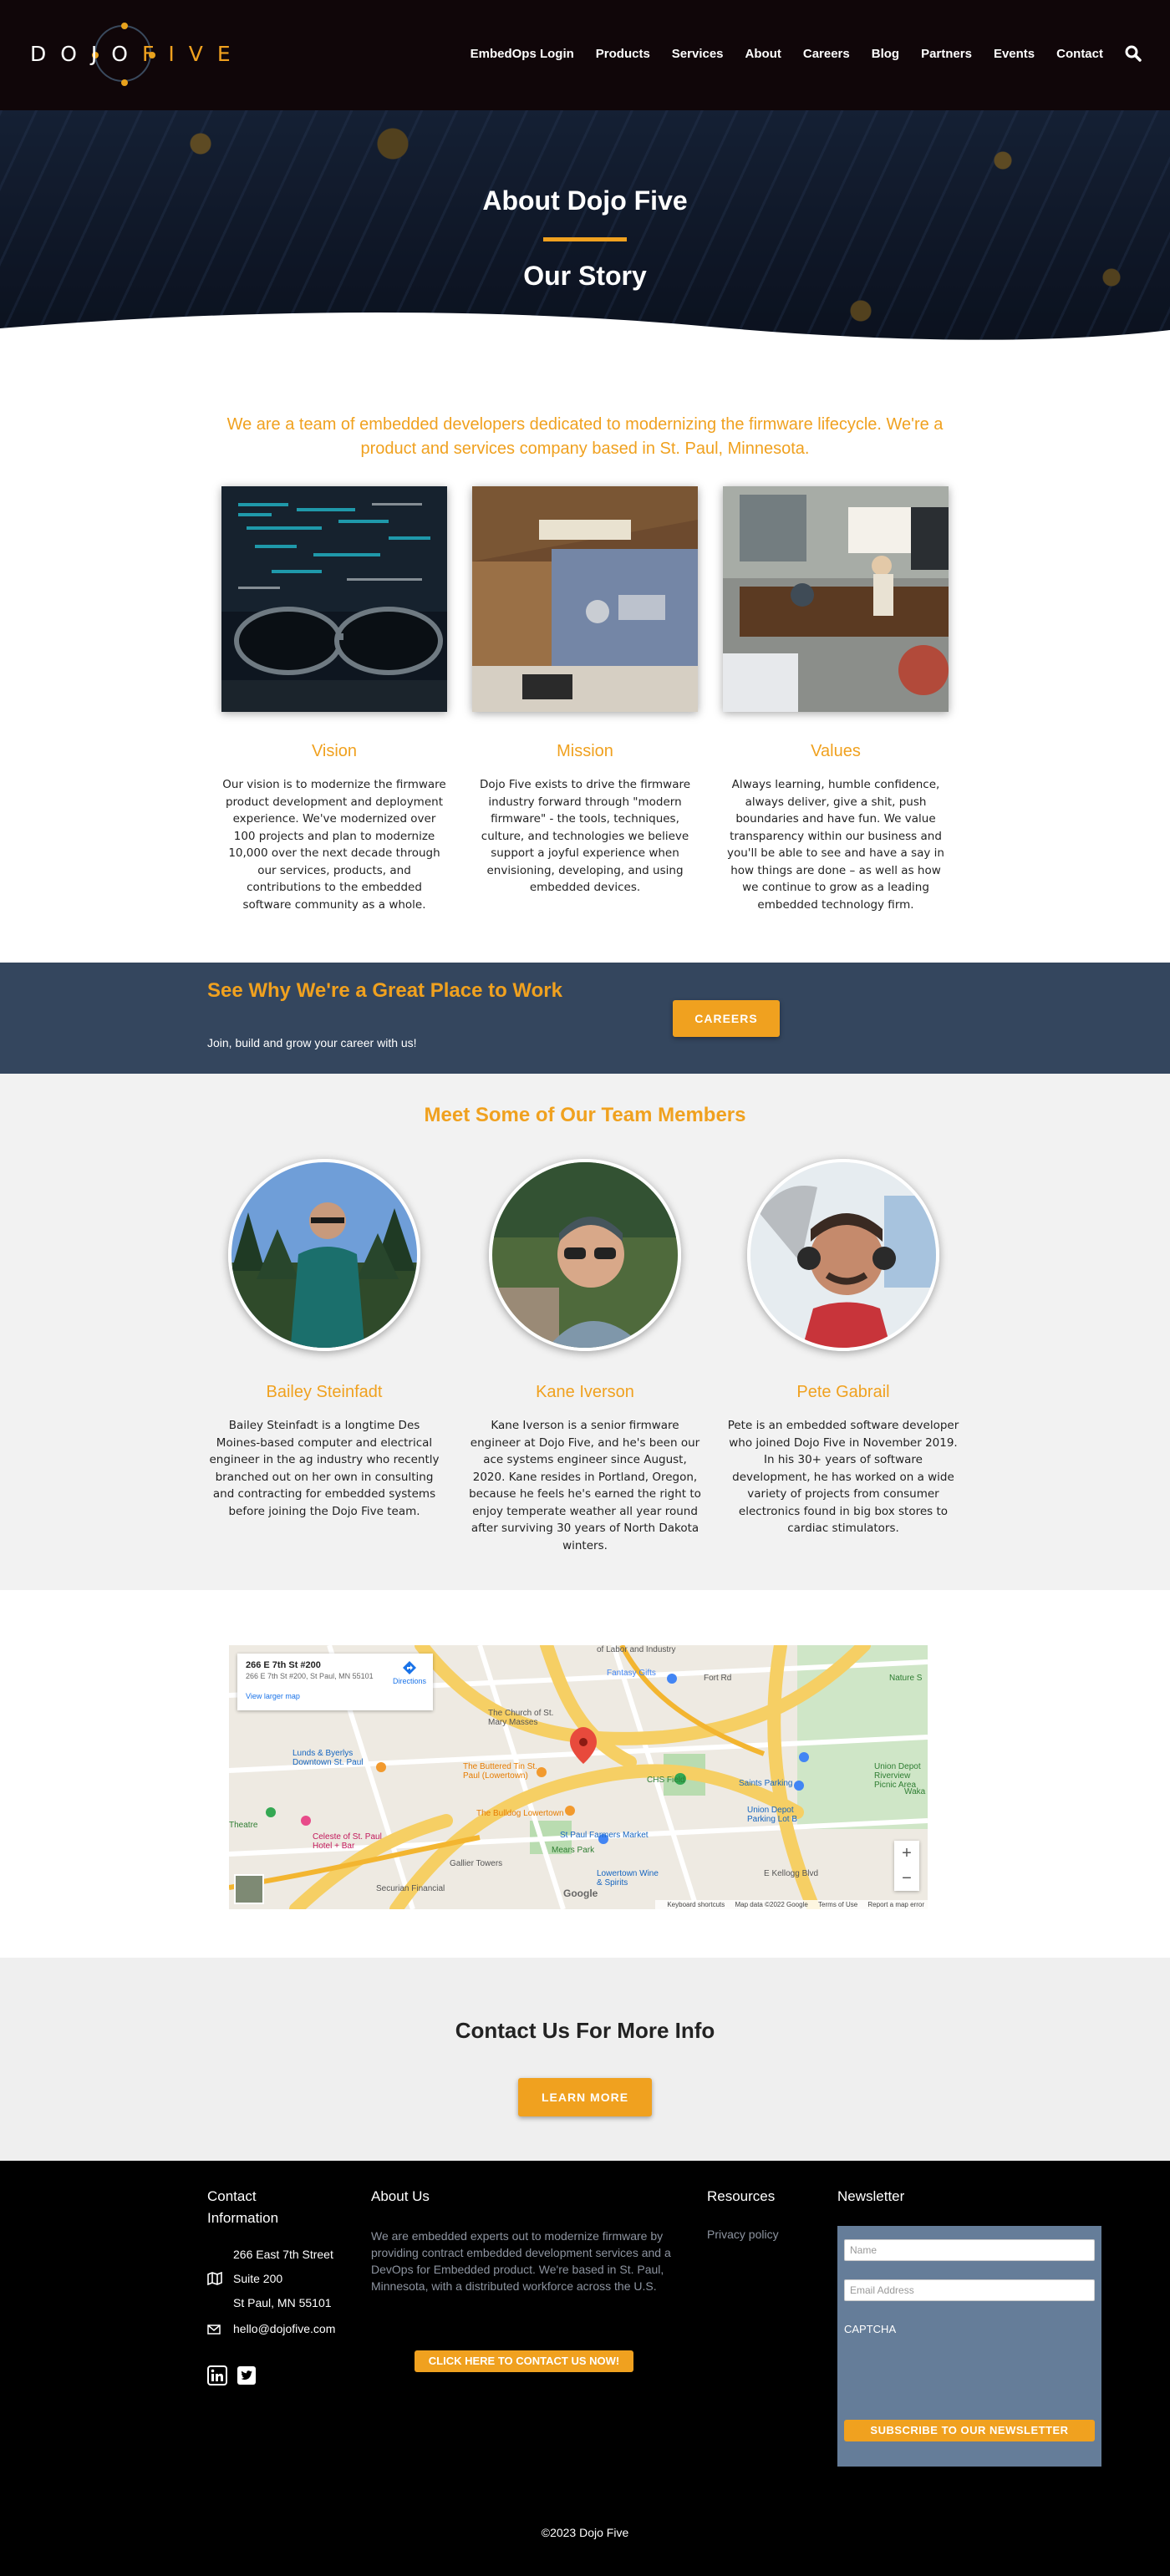  Describe the element at coordinates (400, 2196) in the screenshot. I see `footer-about-heading: About Us` at that location.